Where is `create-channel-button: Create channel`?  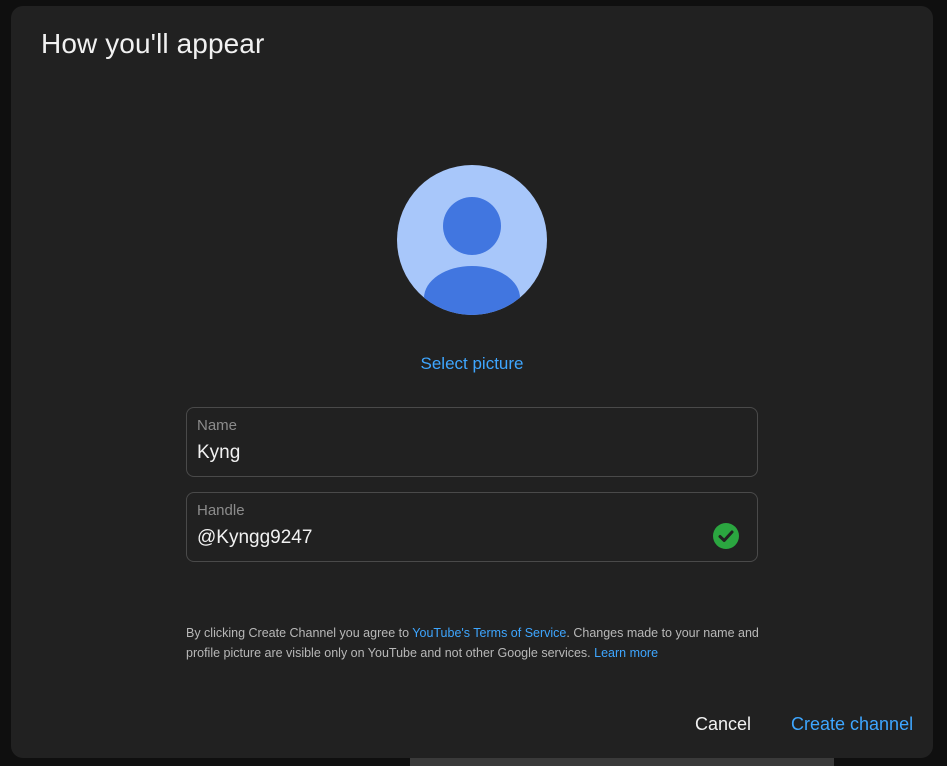 create-channel-button: Create channel is located at coordinates (852, 724).